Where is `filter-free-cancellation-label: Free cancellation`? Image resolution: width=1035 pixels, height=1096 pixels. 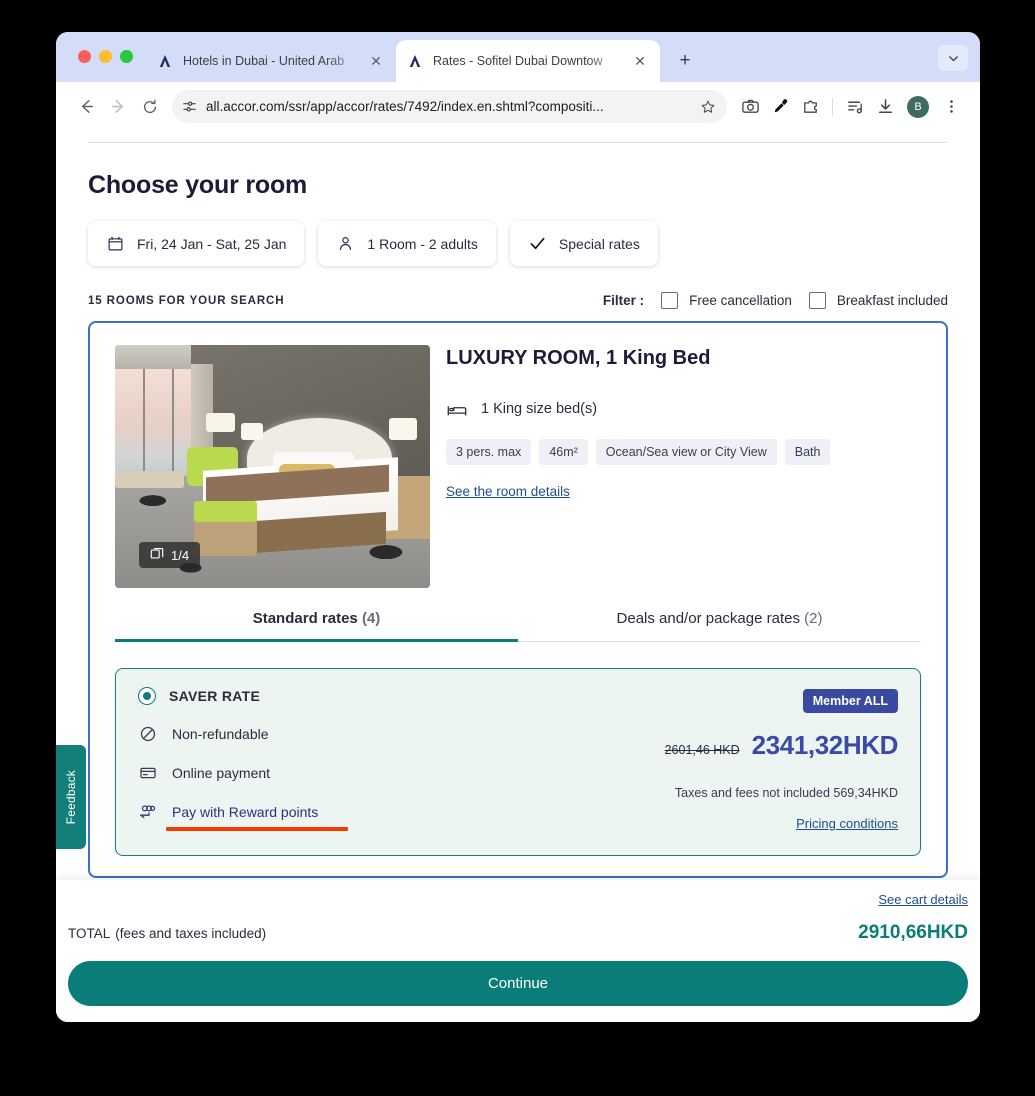
filter-free-cancellation-label: Free cancellation is located at coordinates (740, 300).